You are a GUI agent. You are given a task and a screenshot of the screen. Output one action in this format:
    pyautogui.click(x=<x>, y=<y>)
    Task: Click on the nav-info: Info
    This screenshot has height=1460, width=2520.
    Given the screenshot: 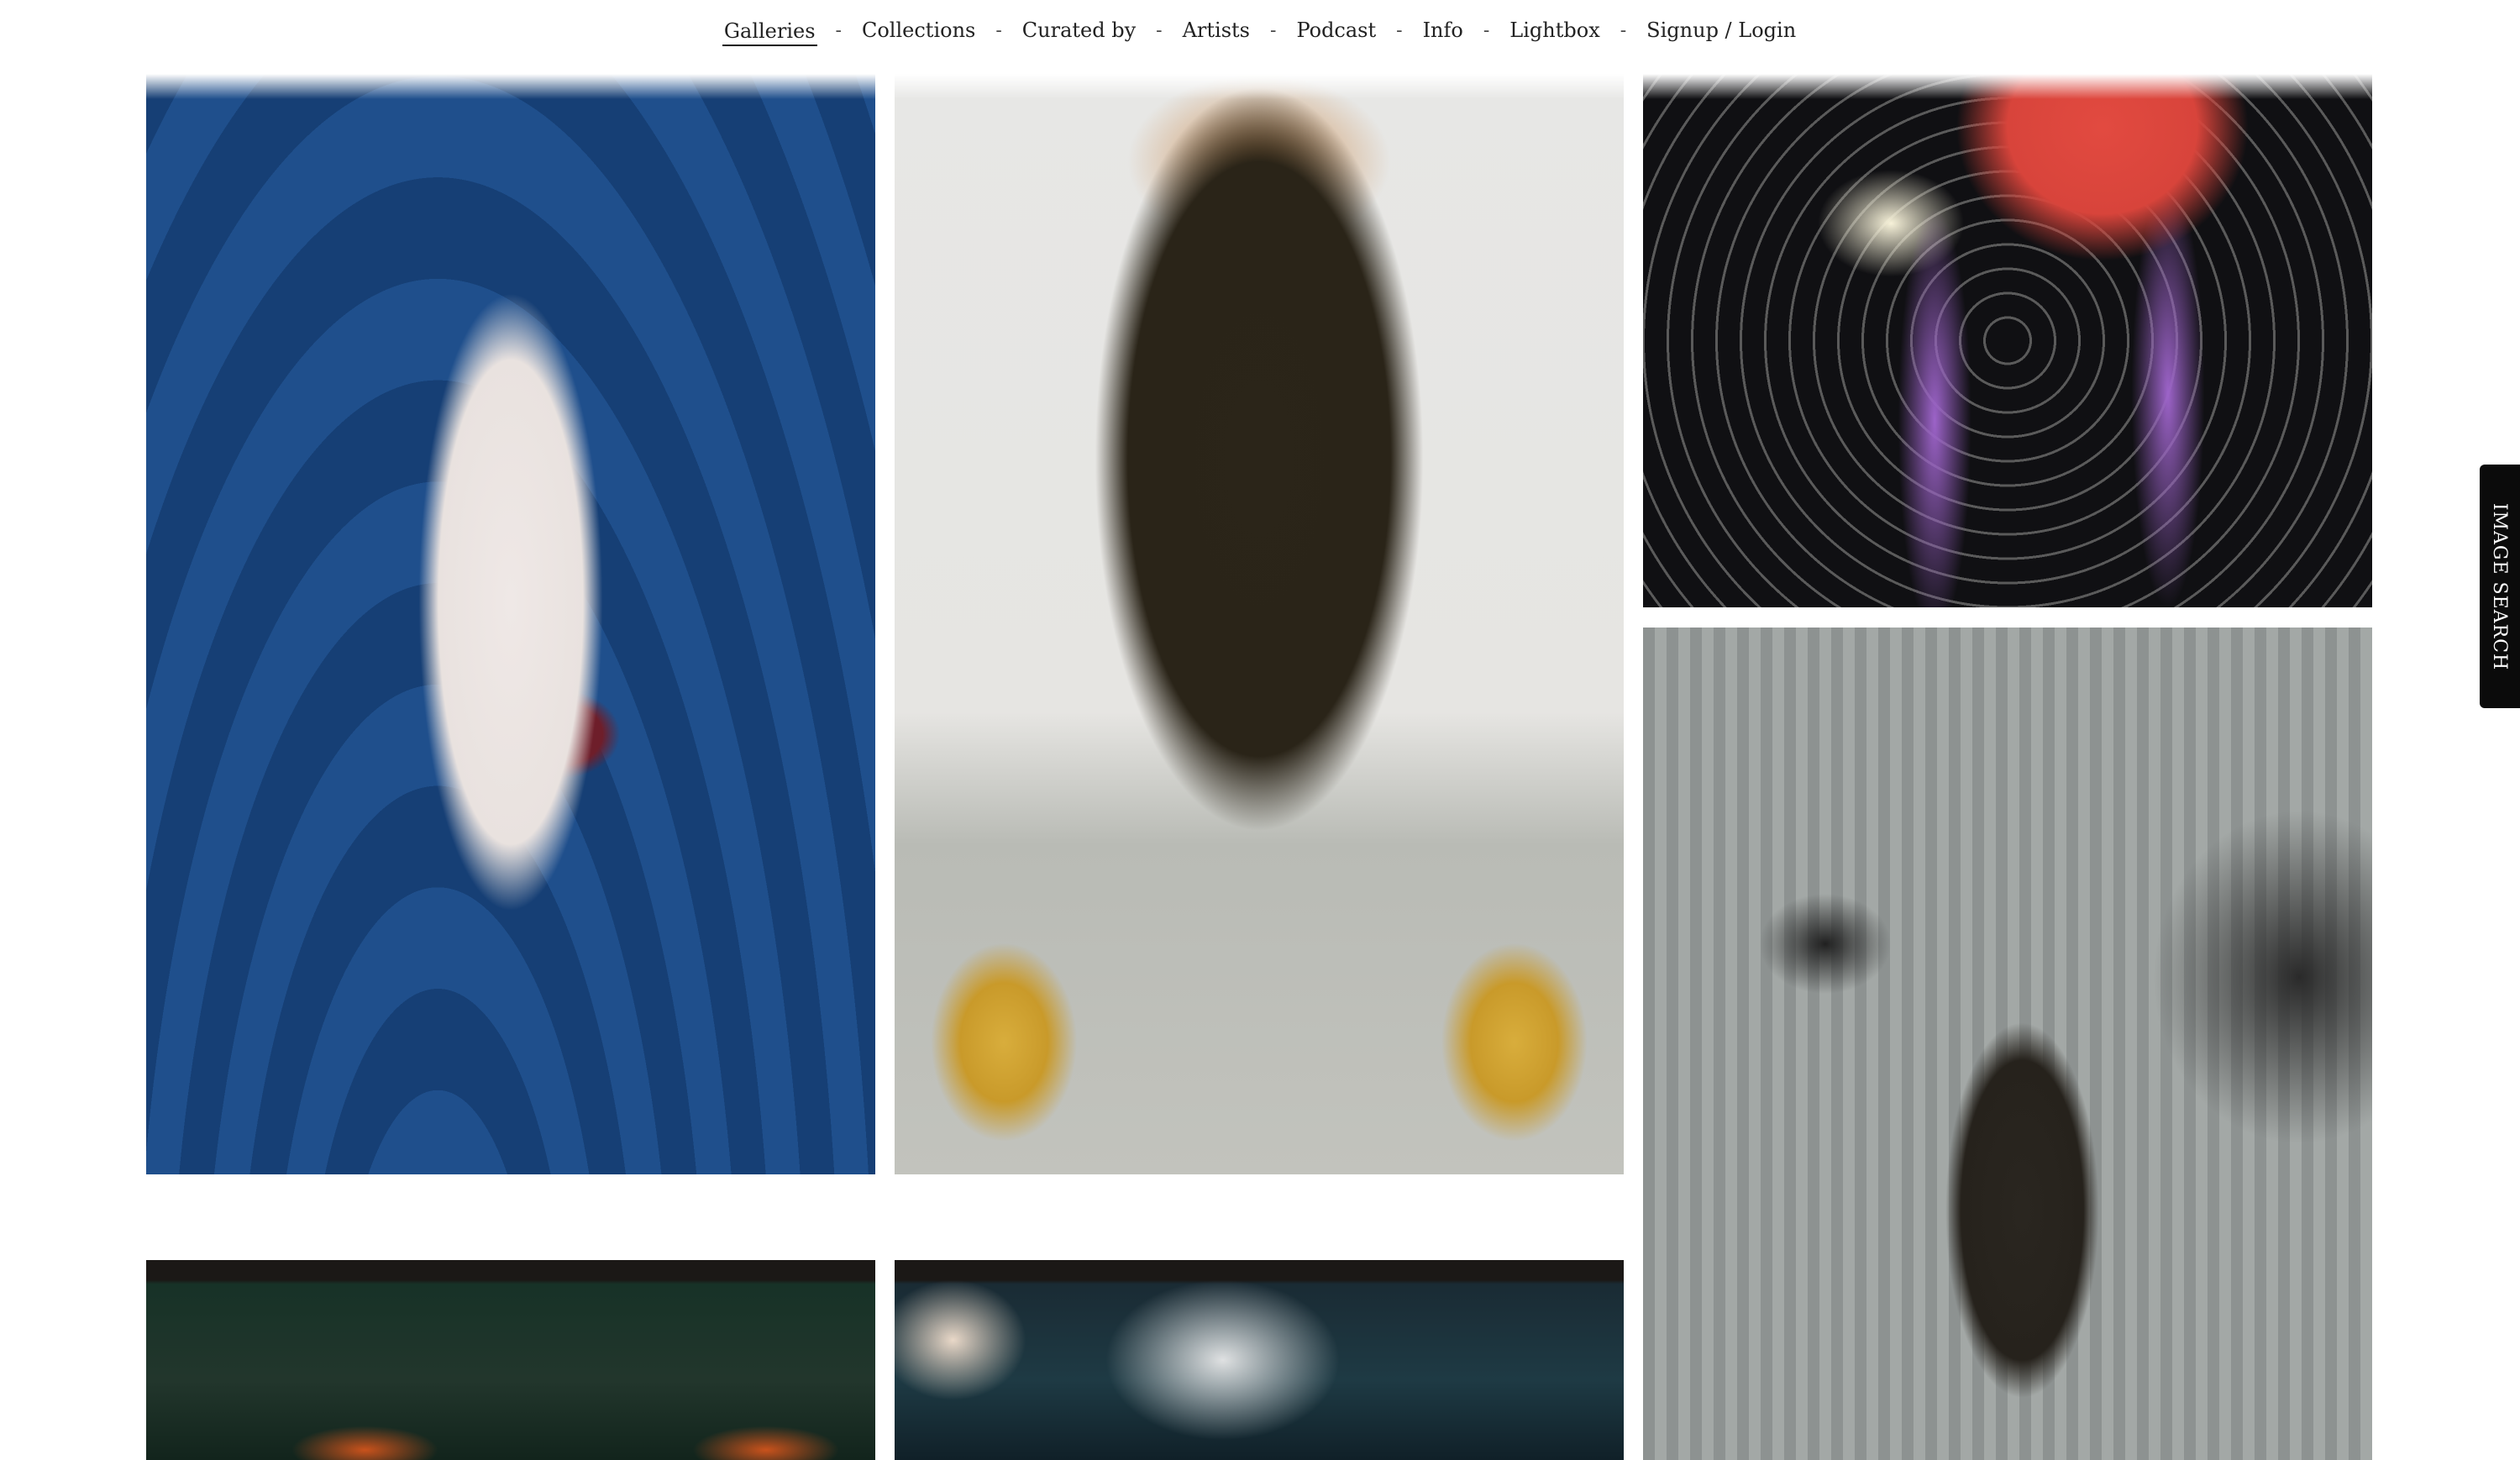 What is the action you would take?
    pyautogui.click(x=1443, y=30)
    